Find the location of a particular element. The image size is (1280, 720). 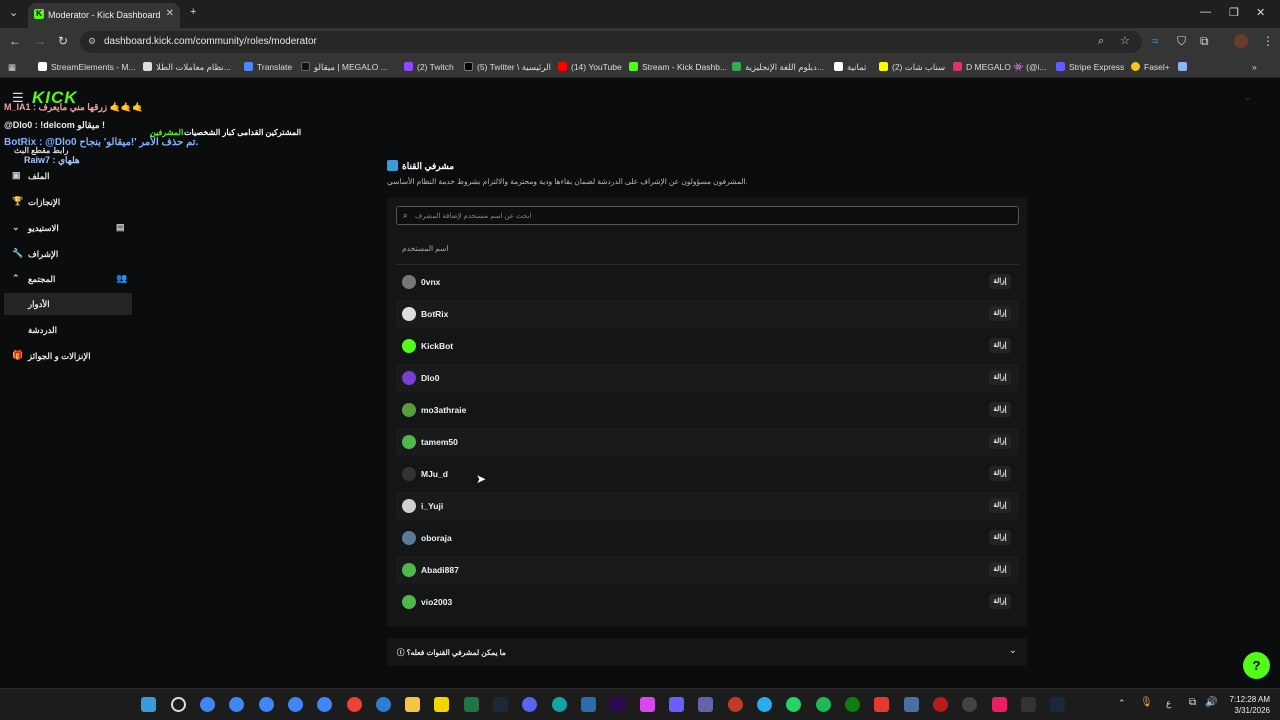

sidebar-item-drops-rewards: 🎁 الإنزالات و الجوائز is located at coordinates (68, 356).